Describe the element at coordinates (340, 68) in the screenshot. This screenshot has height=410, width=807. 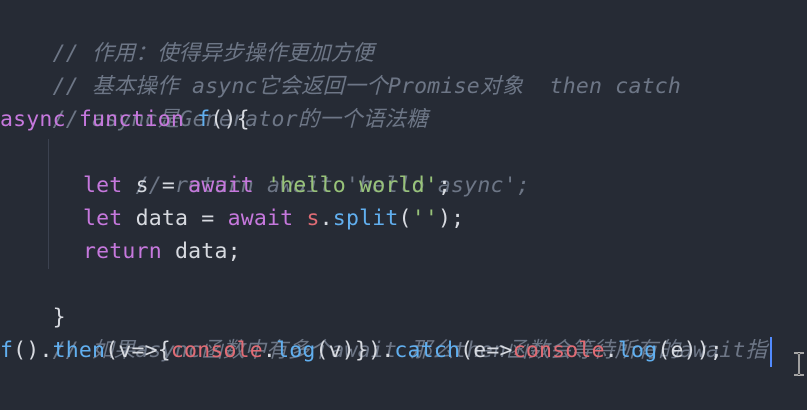
I see `code-line-2: // 基本操作 async它会返回一个Promise对象 then catch` at that location.